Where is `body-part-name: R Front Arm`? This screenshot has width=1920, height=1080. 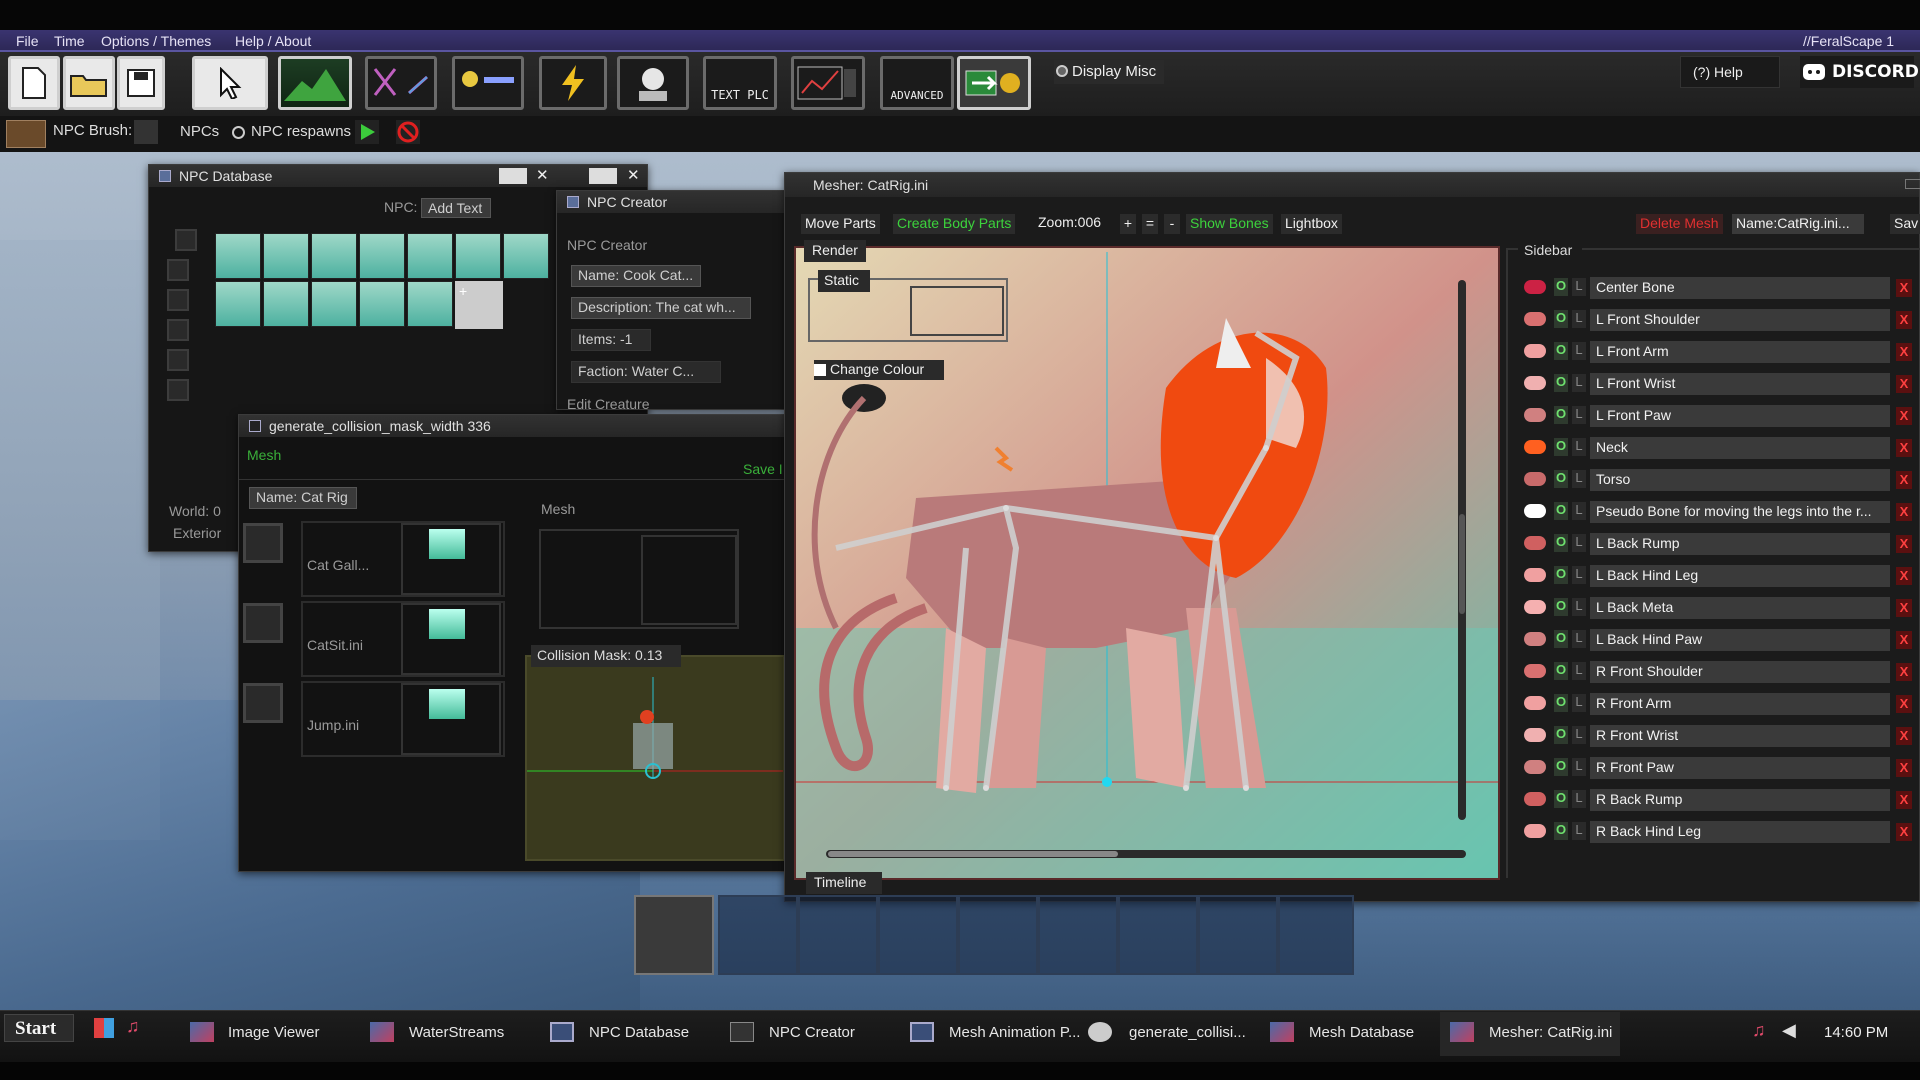
body-part-name: R Front Arm is located at coordinates (1740, 704).